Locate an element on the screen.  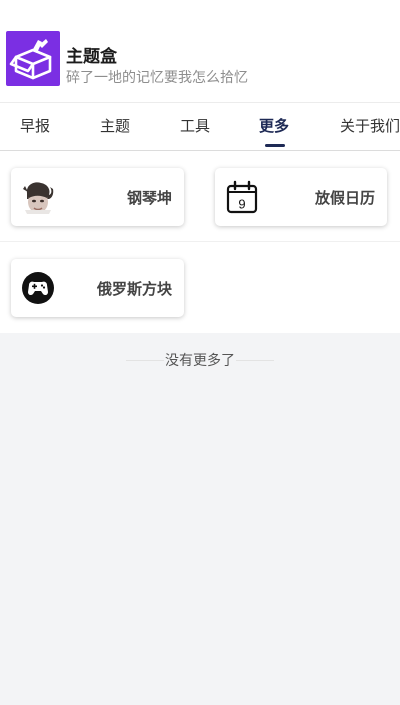
tab-tools: 工具 is located at coordinates (195, 125).